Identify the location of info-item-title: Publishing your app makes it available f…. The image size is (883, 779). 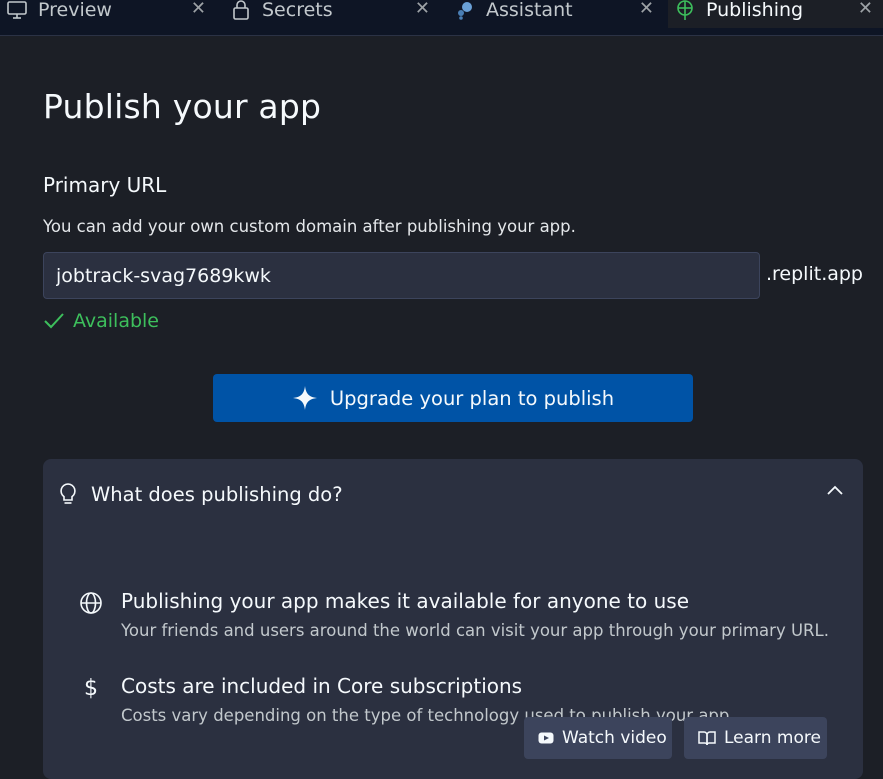
(405, 601).